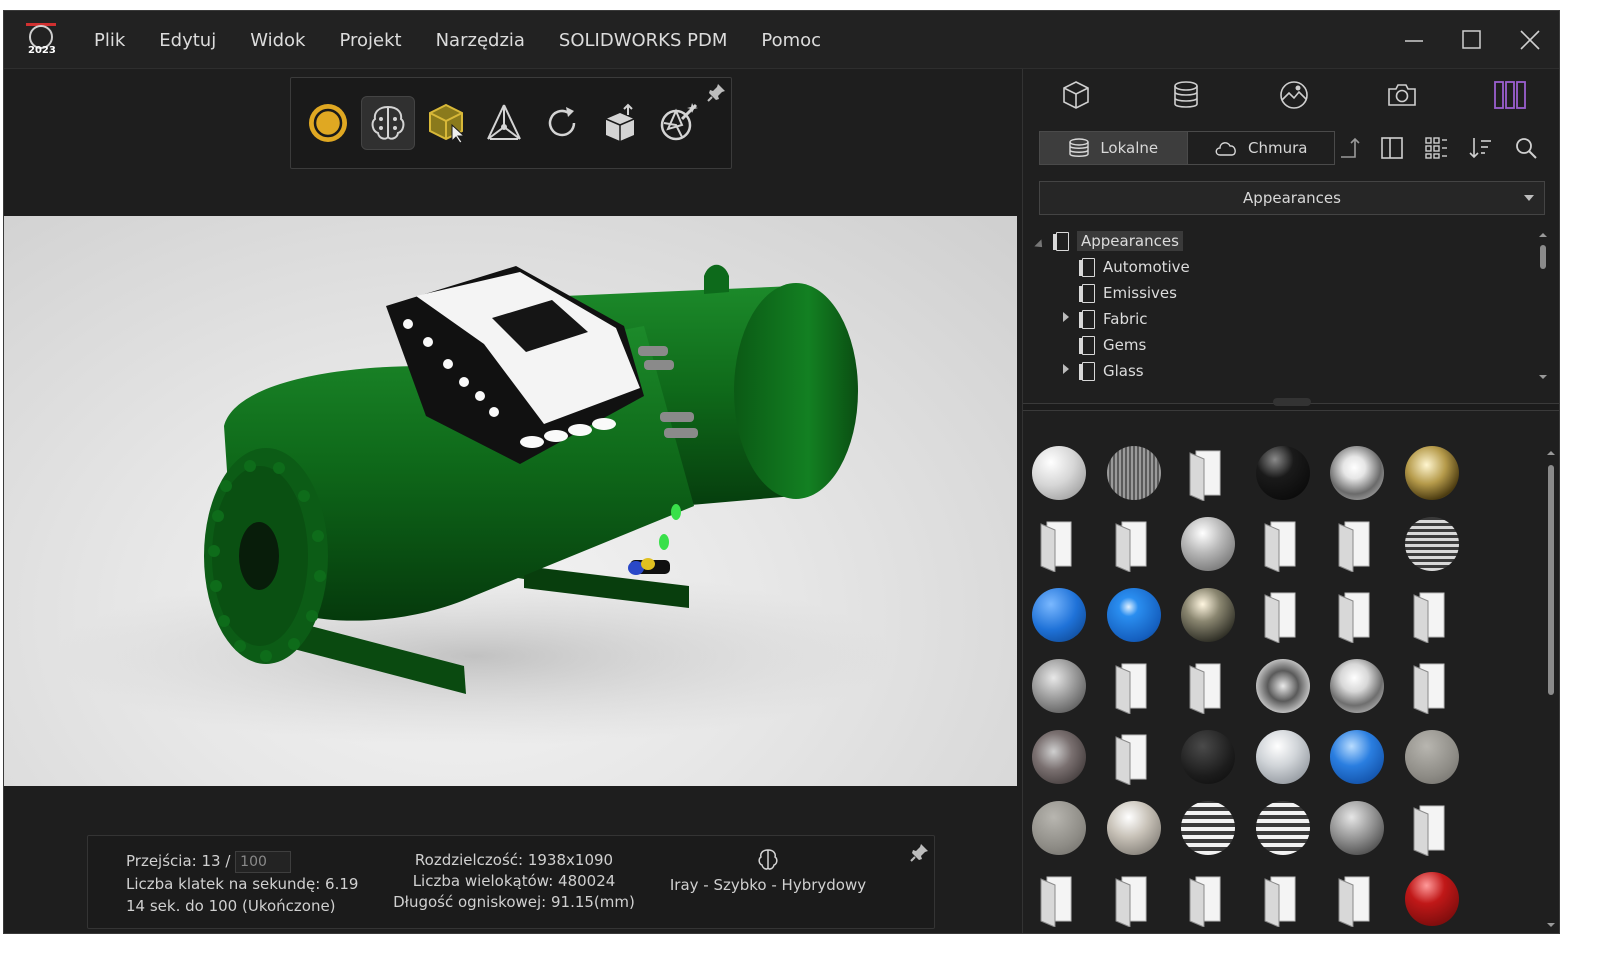 The width and height of the screenshot is (1600, 961). I want to click on material-swatch-blue-plastic, so click(1059, 615).